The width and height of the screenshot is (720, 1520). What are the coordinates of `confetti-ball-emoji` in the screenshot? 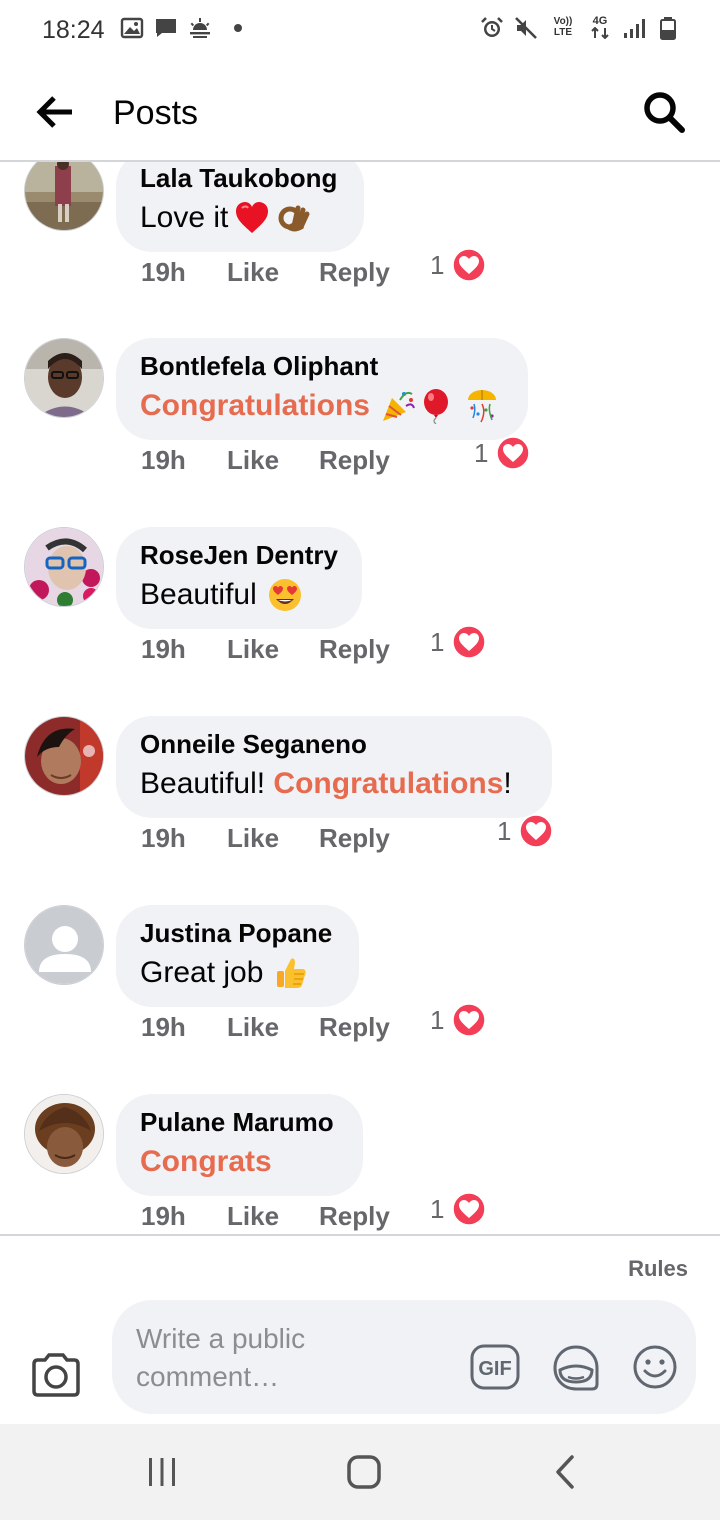 It's located at (482, 406).